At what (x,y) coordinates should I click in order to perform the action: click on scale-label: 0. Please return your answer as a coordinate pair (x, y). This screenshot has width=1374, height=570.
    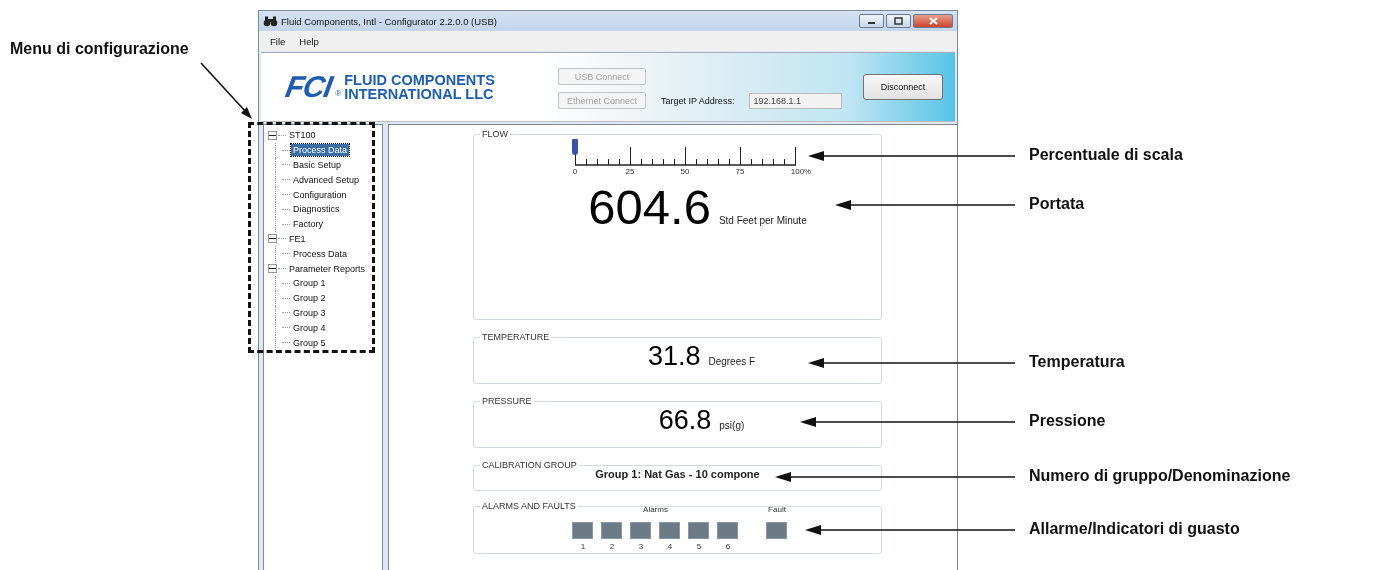
    Looking at the image, I should click on (575, 171).